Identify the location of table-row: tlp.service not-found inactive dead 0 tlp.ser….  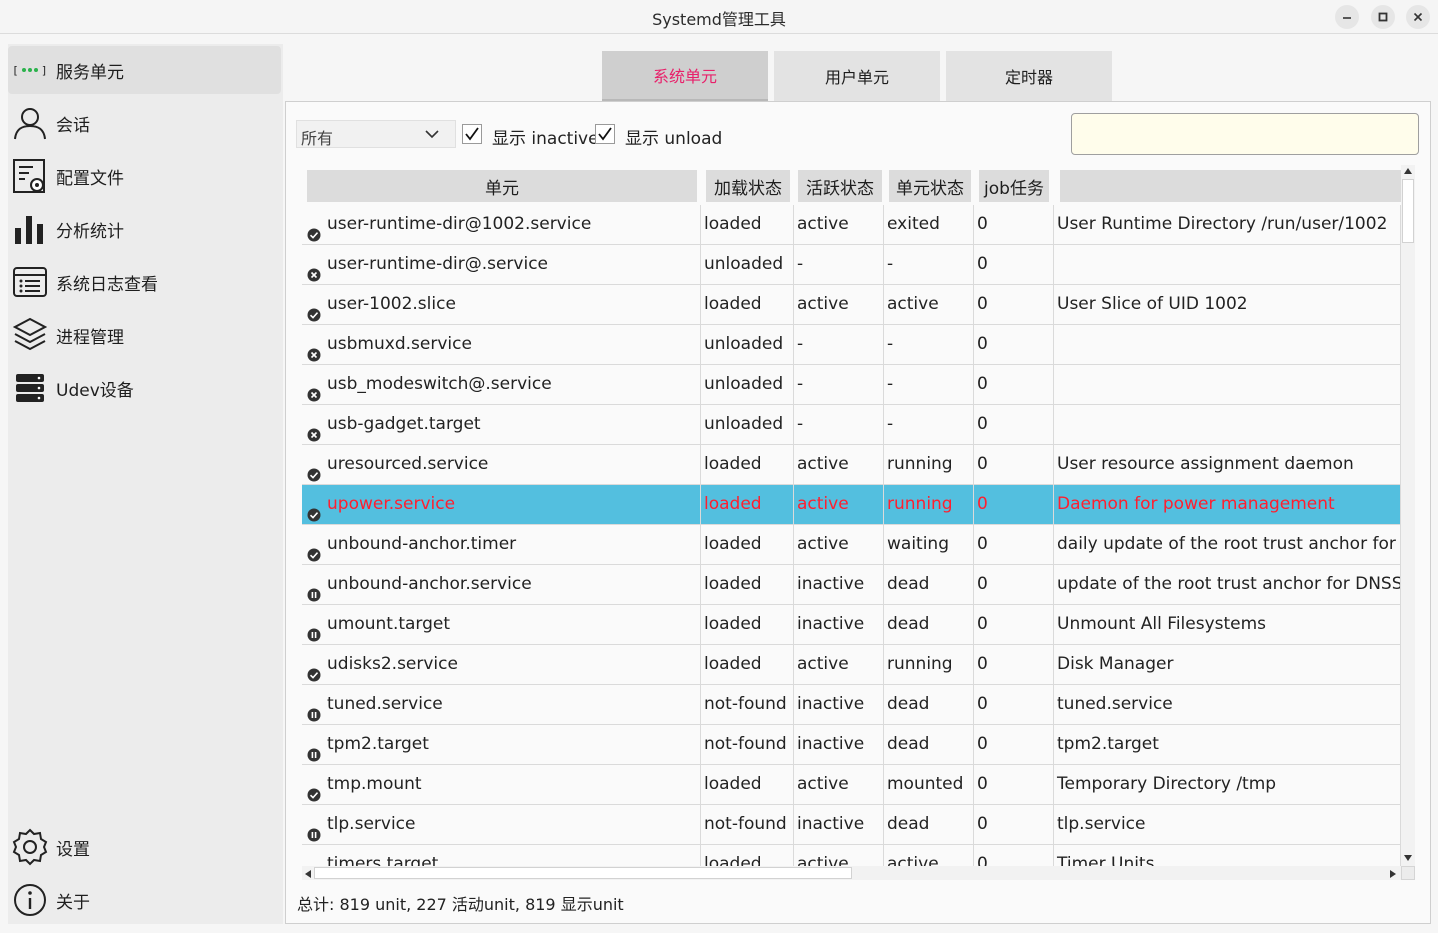
(851, 825).